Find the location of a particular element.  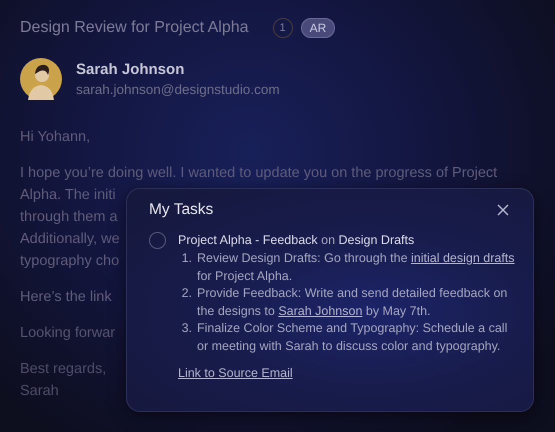

body-text: Hi Yohann, is located at coordinates (55, 137).